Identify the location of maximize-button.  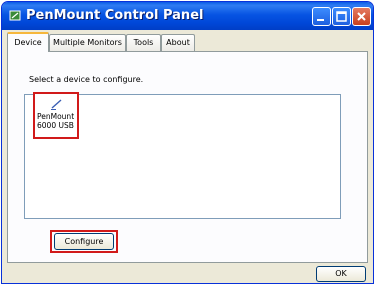
(341, 16).